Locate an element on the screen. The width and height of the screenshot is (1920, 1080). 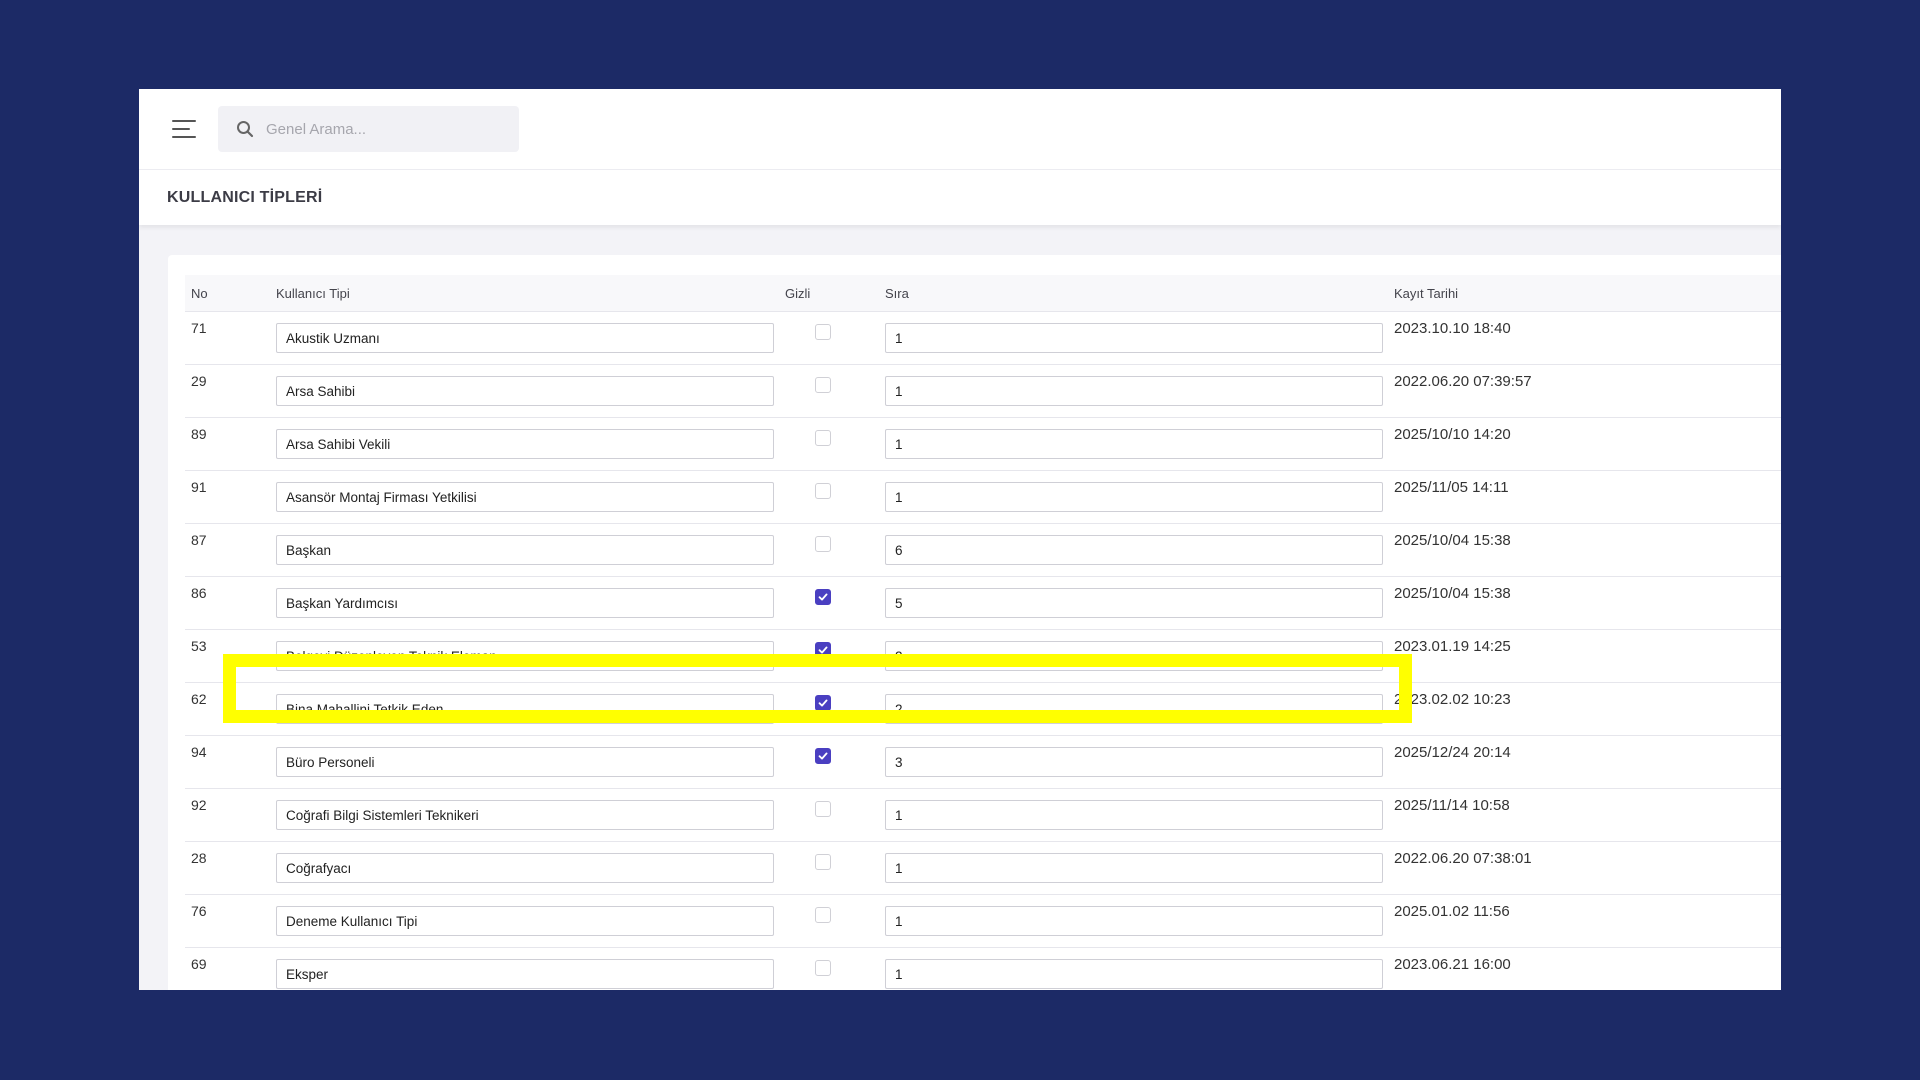
row-no: 92 is located at coordinates (227, 815).